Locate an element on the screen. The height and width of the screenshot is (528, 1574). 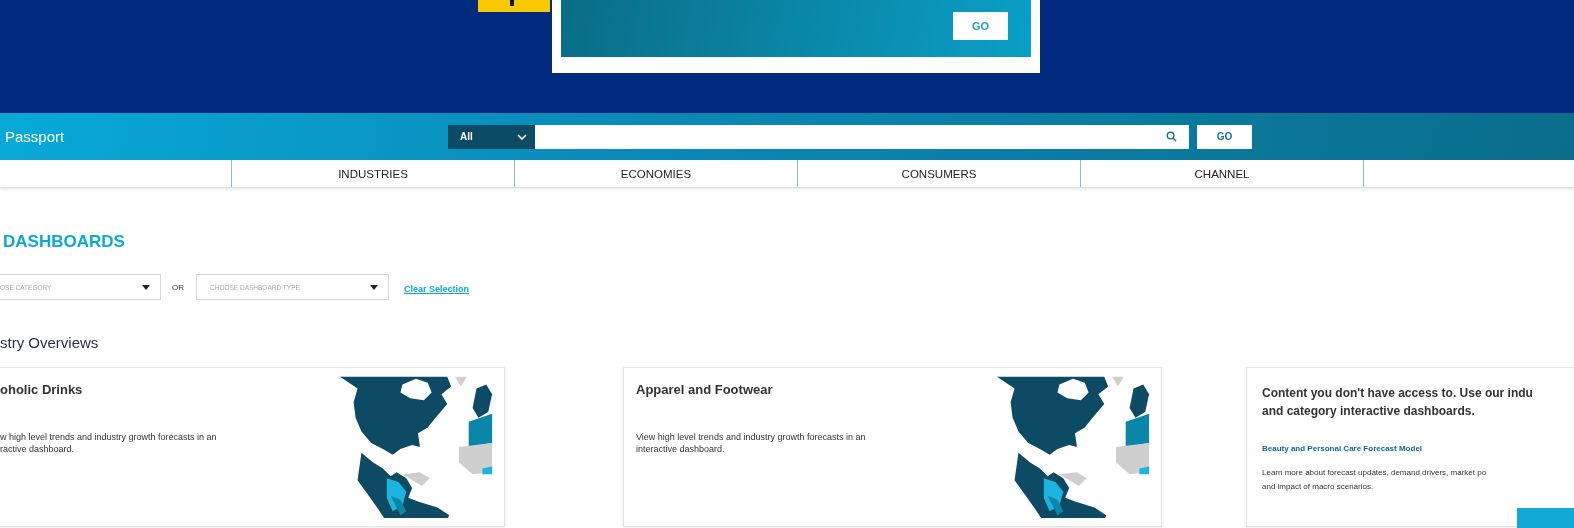
promo-heading: Content you don't have access to. Use our indu and category interactive dashboards. is located at coordinates (1398, 402).